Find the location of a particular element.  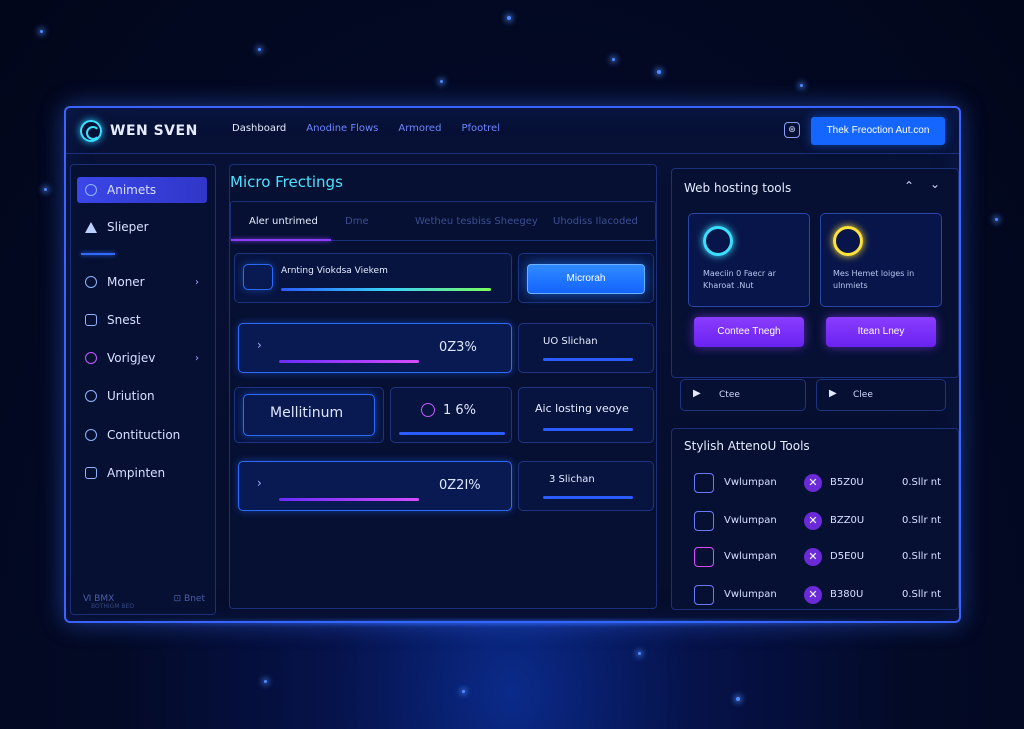

box-label: Mellitinum is located at coordinates (307, 413).